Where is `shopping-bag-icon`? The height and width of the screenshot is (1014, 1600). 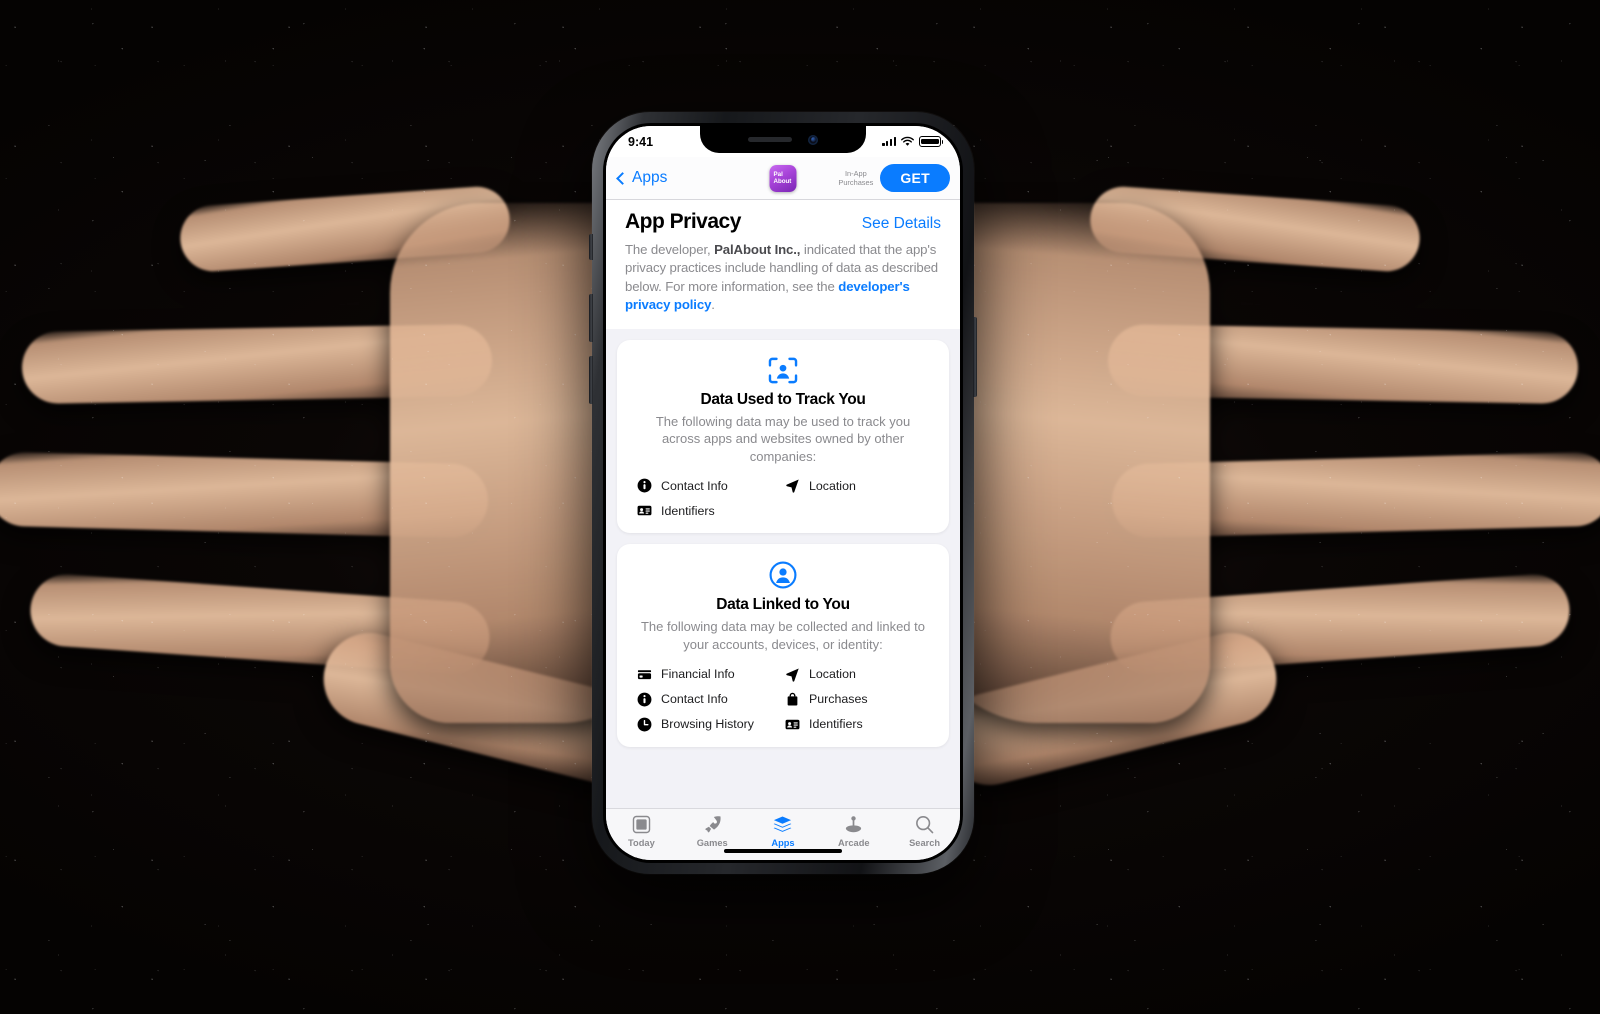 shopping-bag-icon is located at coordinates (792, 699).